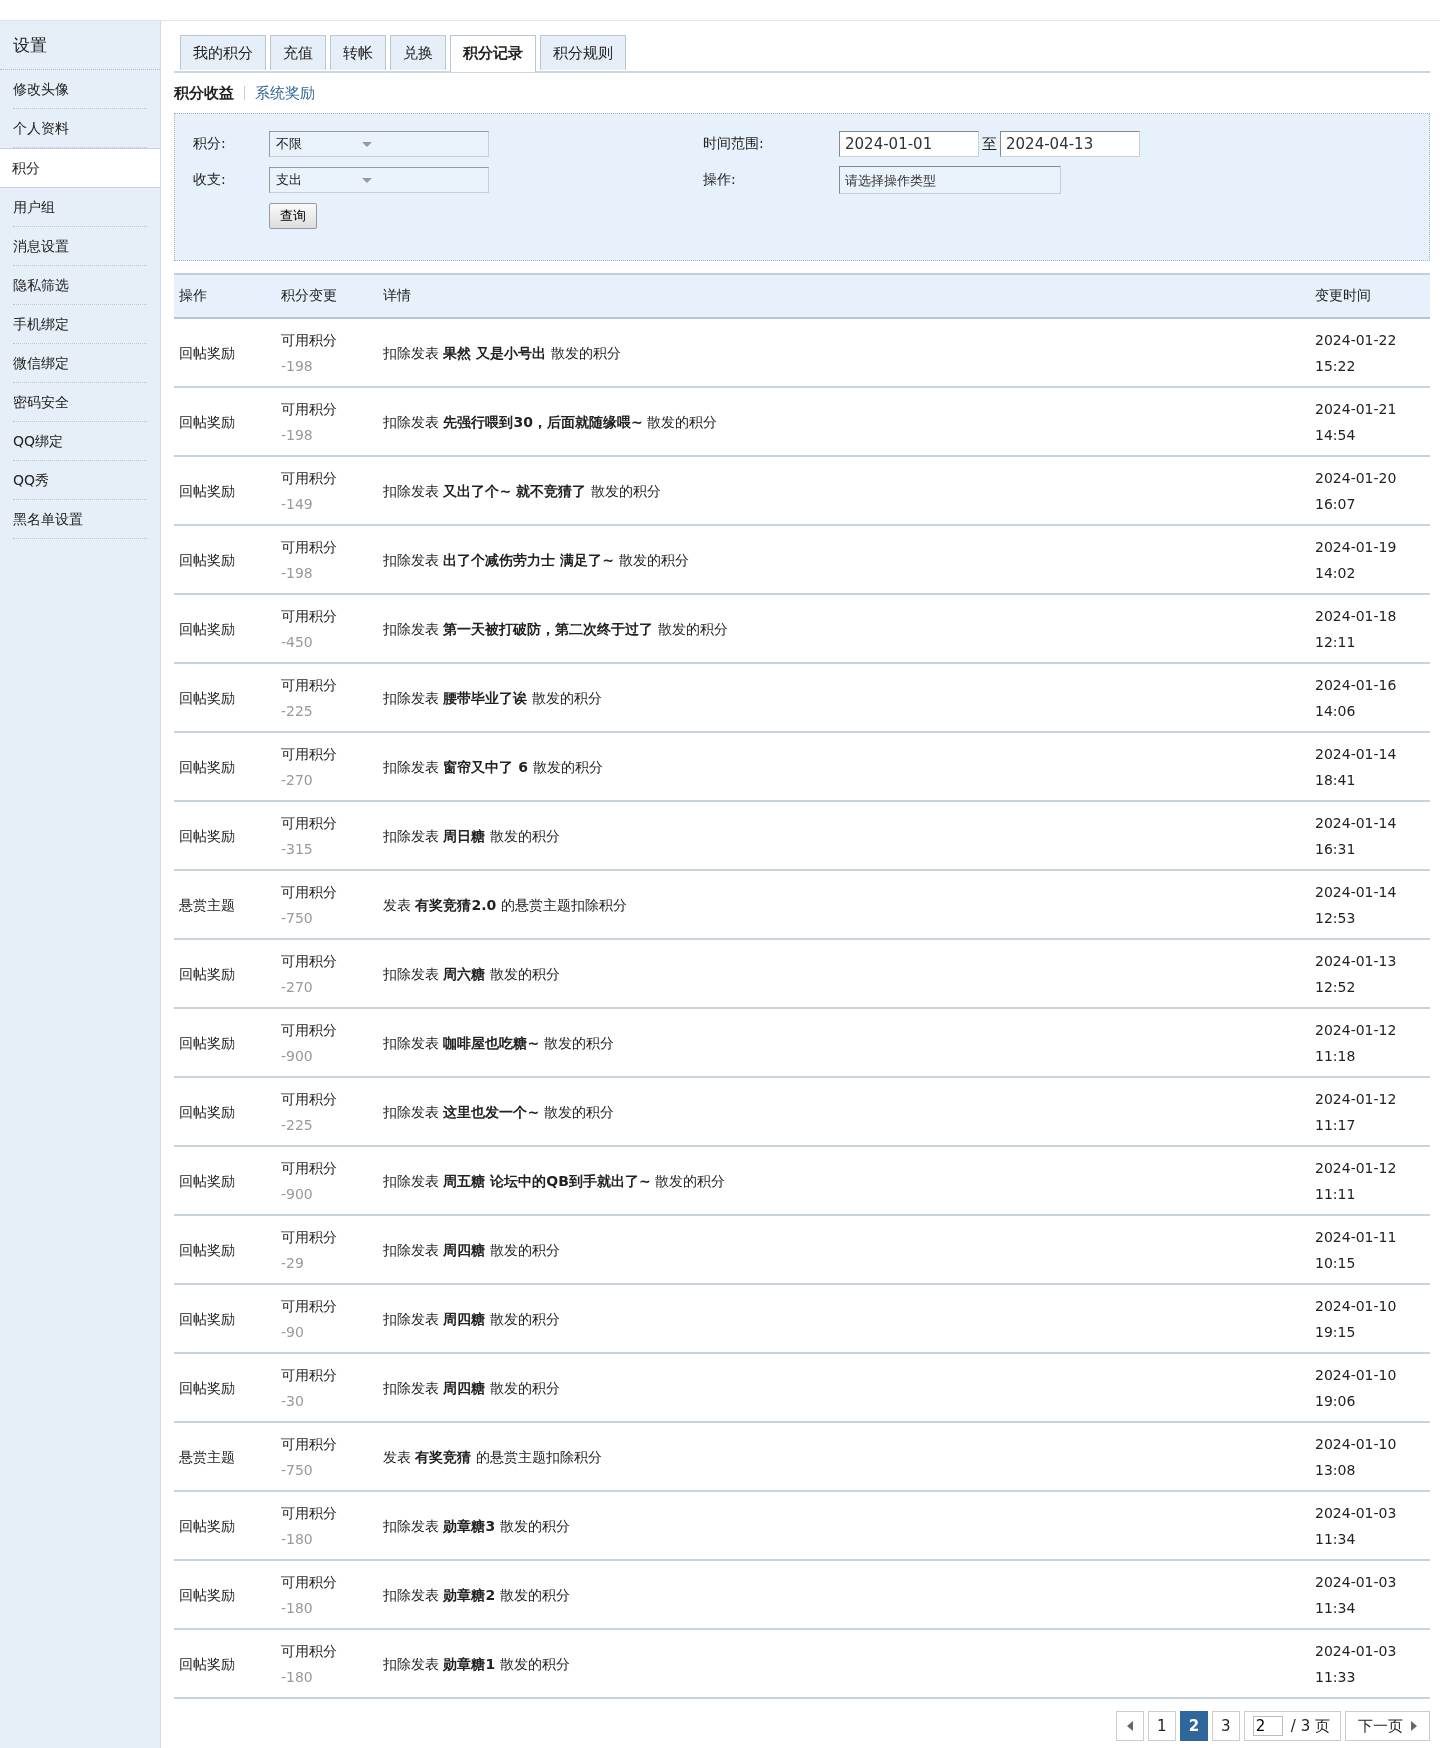 Image resolution: width=1440 pixels, height=1748 pixels. Describe the element at coordinates (476, 1663) in the screenshot. I see `detail-text: 扣除发表 勋章糖1 散发的积分` at that location.